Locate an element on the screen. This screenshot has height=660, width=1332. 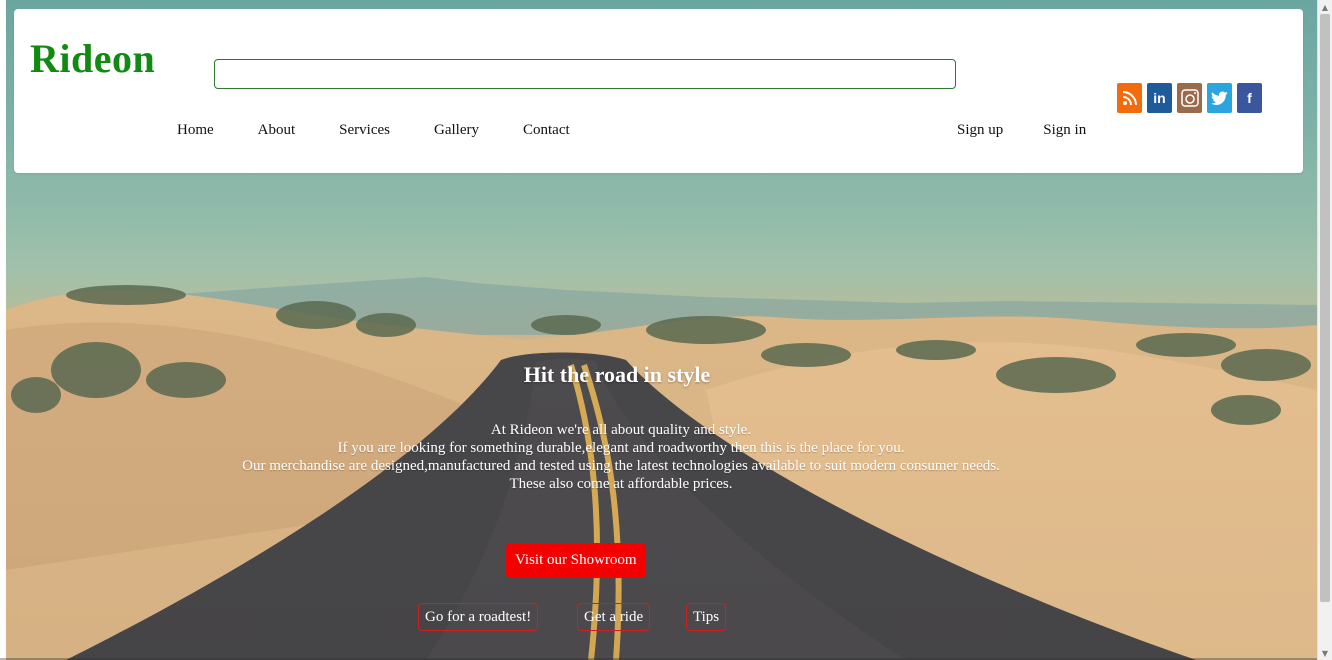
nav-item-contact: Contact is located at coordinates (546, 130).